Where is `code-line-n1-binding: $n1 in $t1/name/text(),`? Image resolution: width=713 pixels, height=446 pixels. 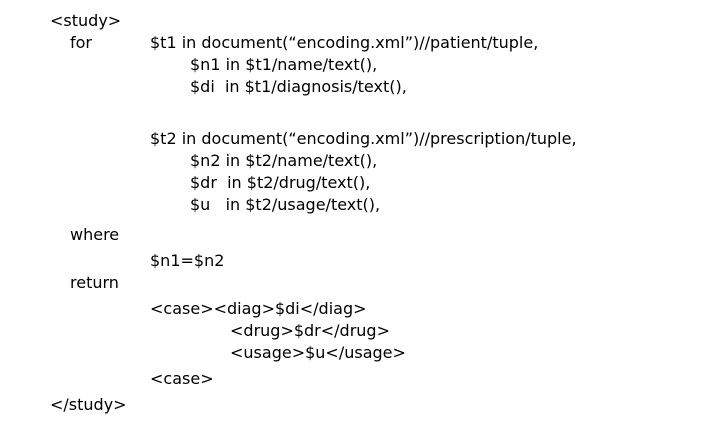 code-line-n1-binding: $n1 in $t1/name/text(), is located at coordinates (284, 64).